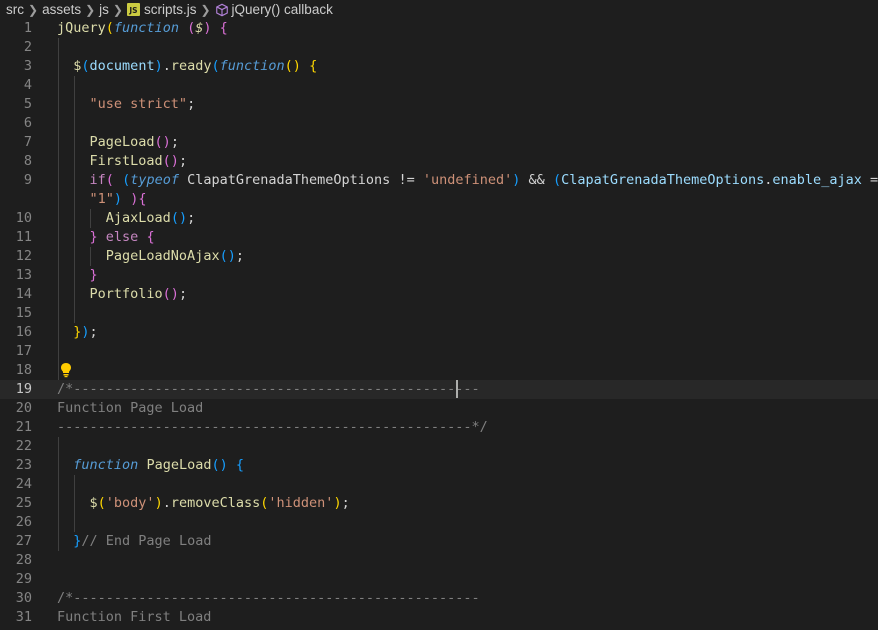  I want to click on code-line: 7 PageLoad();, so click(439, 142).